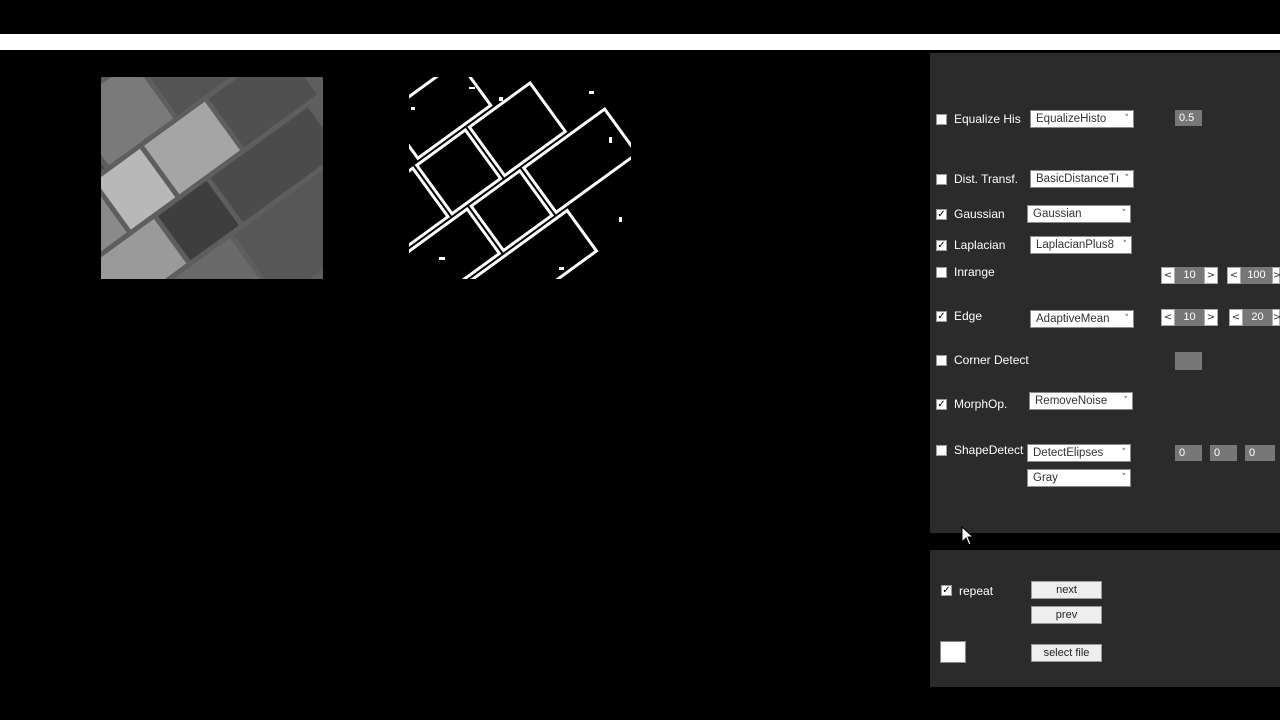  Describe the element at coordinates (1236, 317) in the screenshot. I see `edge-param2-decrement: <` at that location.